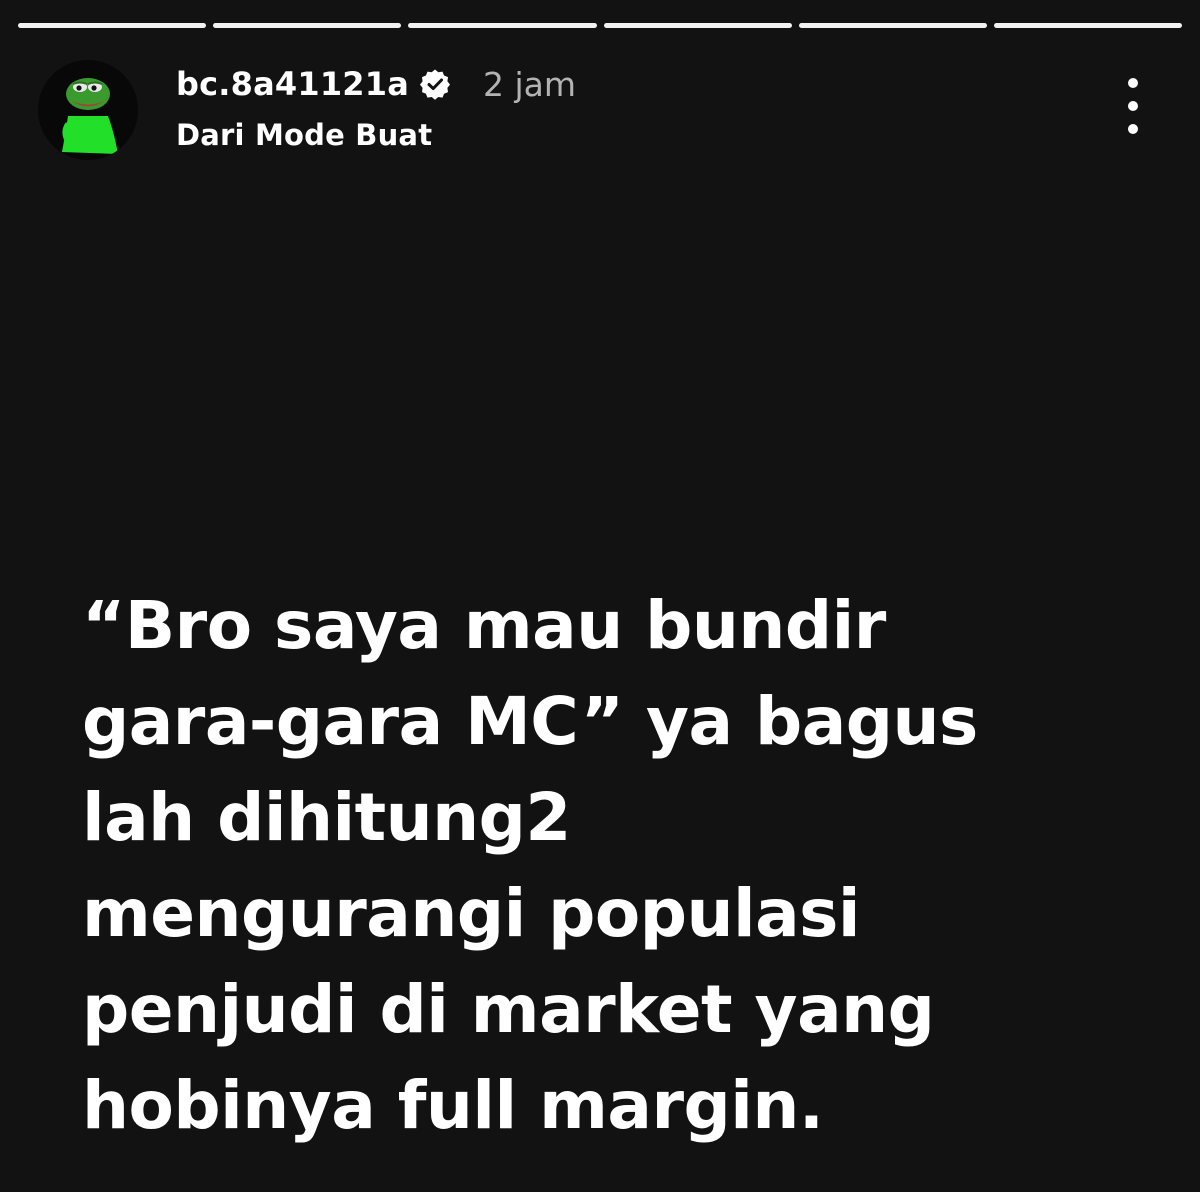 This screenshot has width=1200, height=1192. What do you see at coordinates (530, 721) in the screenshot?
I see `story-text-line: gara-gara MC” ya bagus` at bounding box center [530, 721].